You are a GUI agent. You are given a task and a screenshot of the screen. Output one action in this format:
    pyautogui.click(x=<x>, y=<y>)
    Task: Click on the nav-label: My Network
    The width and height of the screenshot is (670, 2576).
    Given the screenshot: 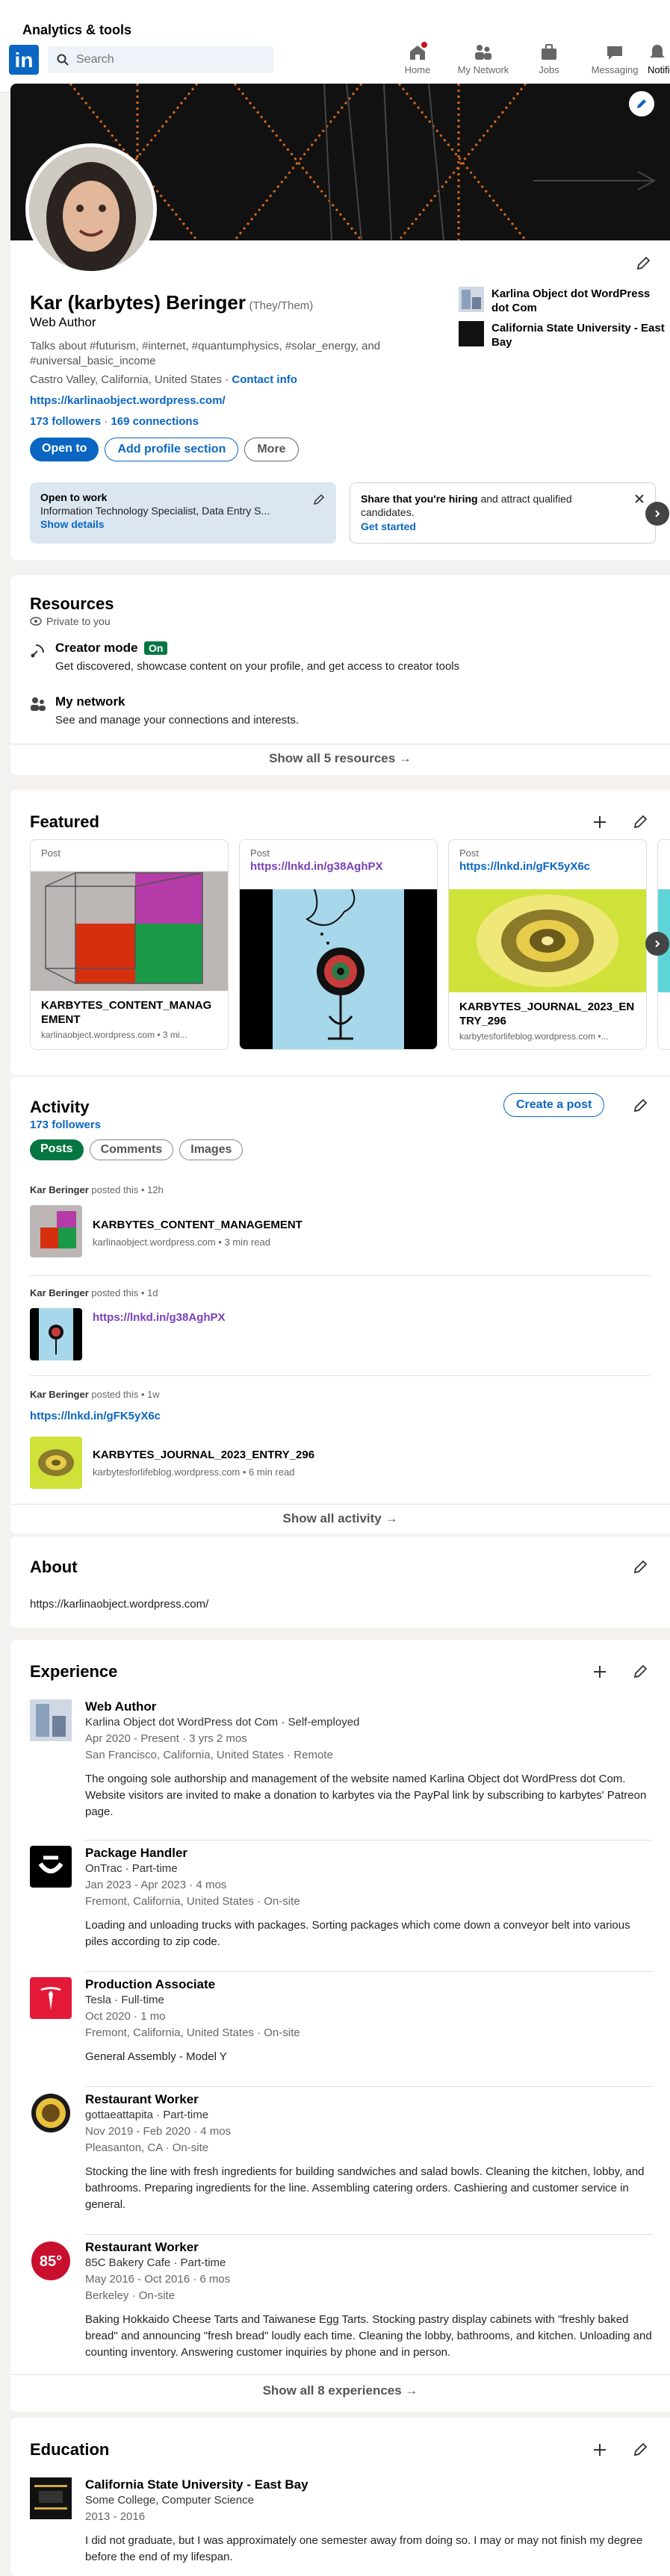 What is the action you would take?
    pyautogui.click(x=483, y=69)
    